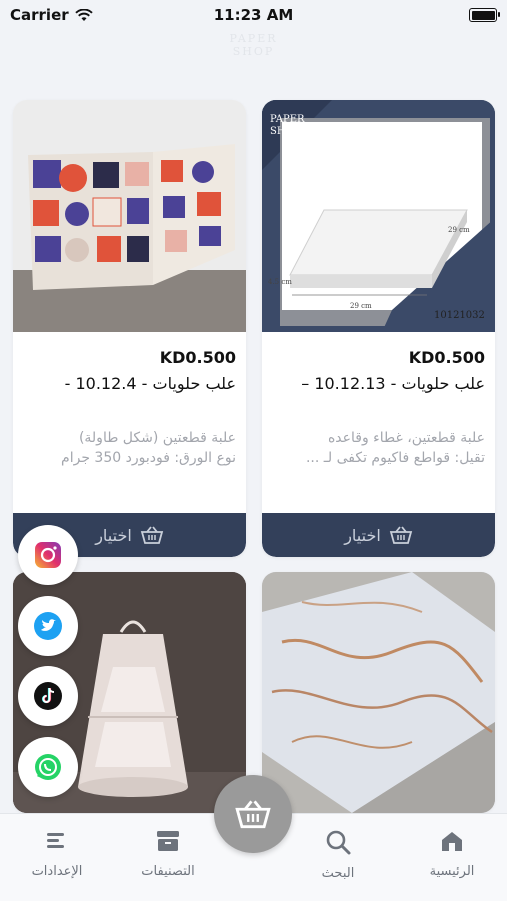 The height and width of the screenshot is (901, 507). I want to click on tiktok-button, so click(48, 696).